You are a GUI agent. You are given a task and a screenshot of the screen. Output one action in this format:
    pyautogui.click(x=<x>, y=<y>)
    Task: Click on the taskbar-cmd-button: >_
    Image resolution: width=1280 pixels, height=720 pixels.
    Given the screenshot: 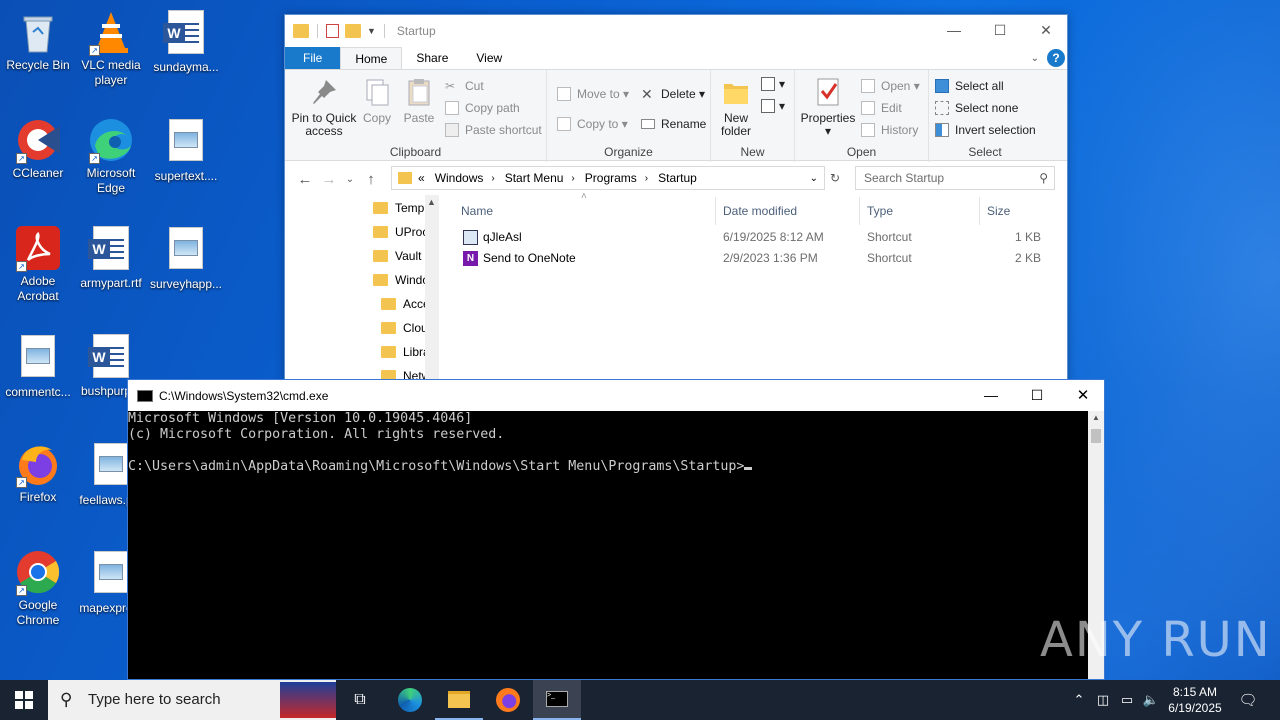 What is the action you would take?
    pyautogui.click(x=557, y=700)
    